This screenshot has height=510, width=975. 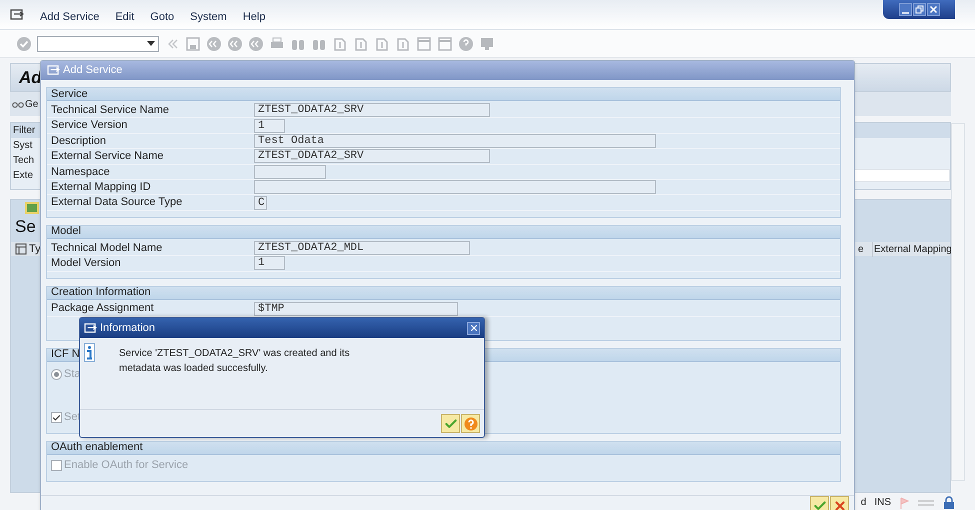 What do you see at coordinates (455, 141) in the screenshot?
I see `input-field: Test Odata` at bounding box center [455, 141].